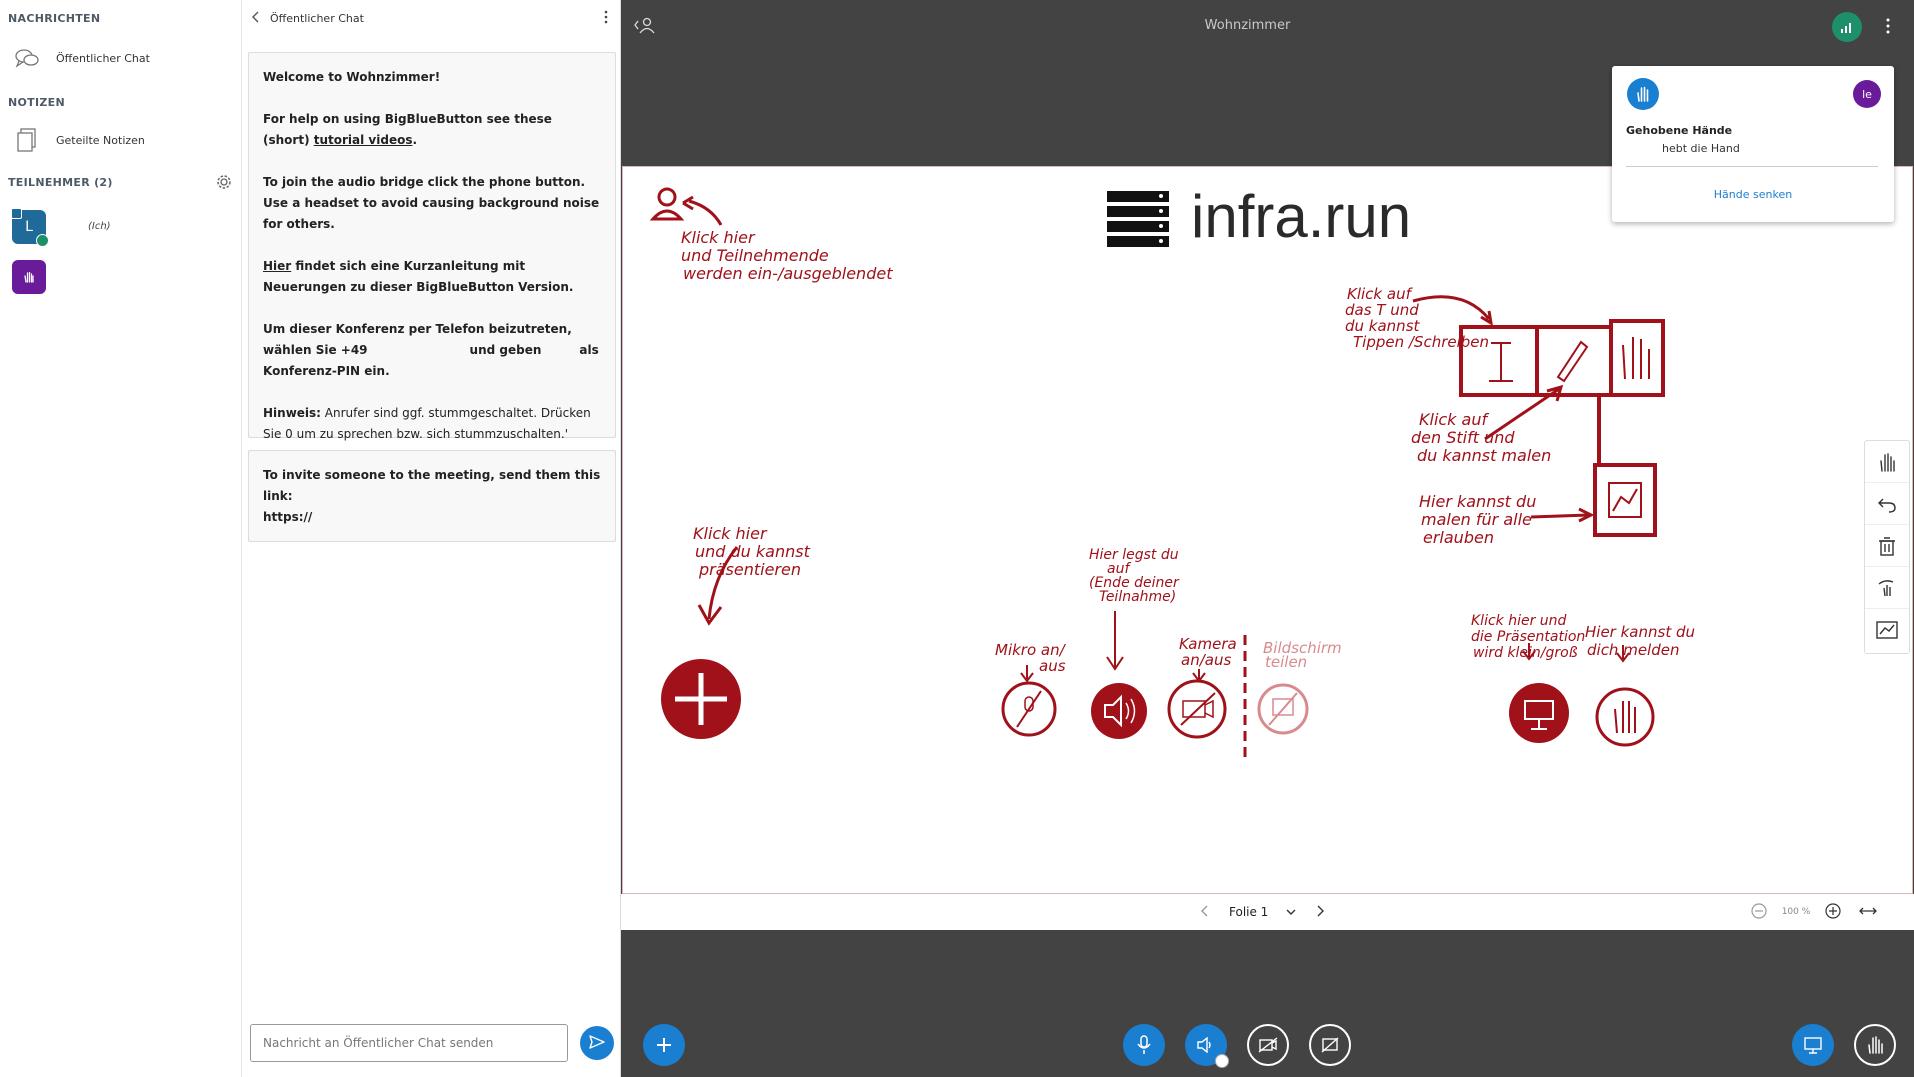 This screenshot has height=1077, width=1914. What do you see at coordinates (432, 517) in the screenshot?
I see `invite-link: https://` at bounding box center [432, 517].